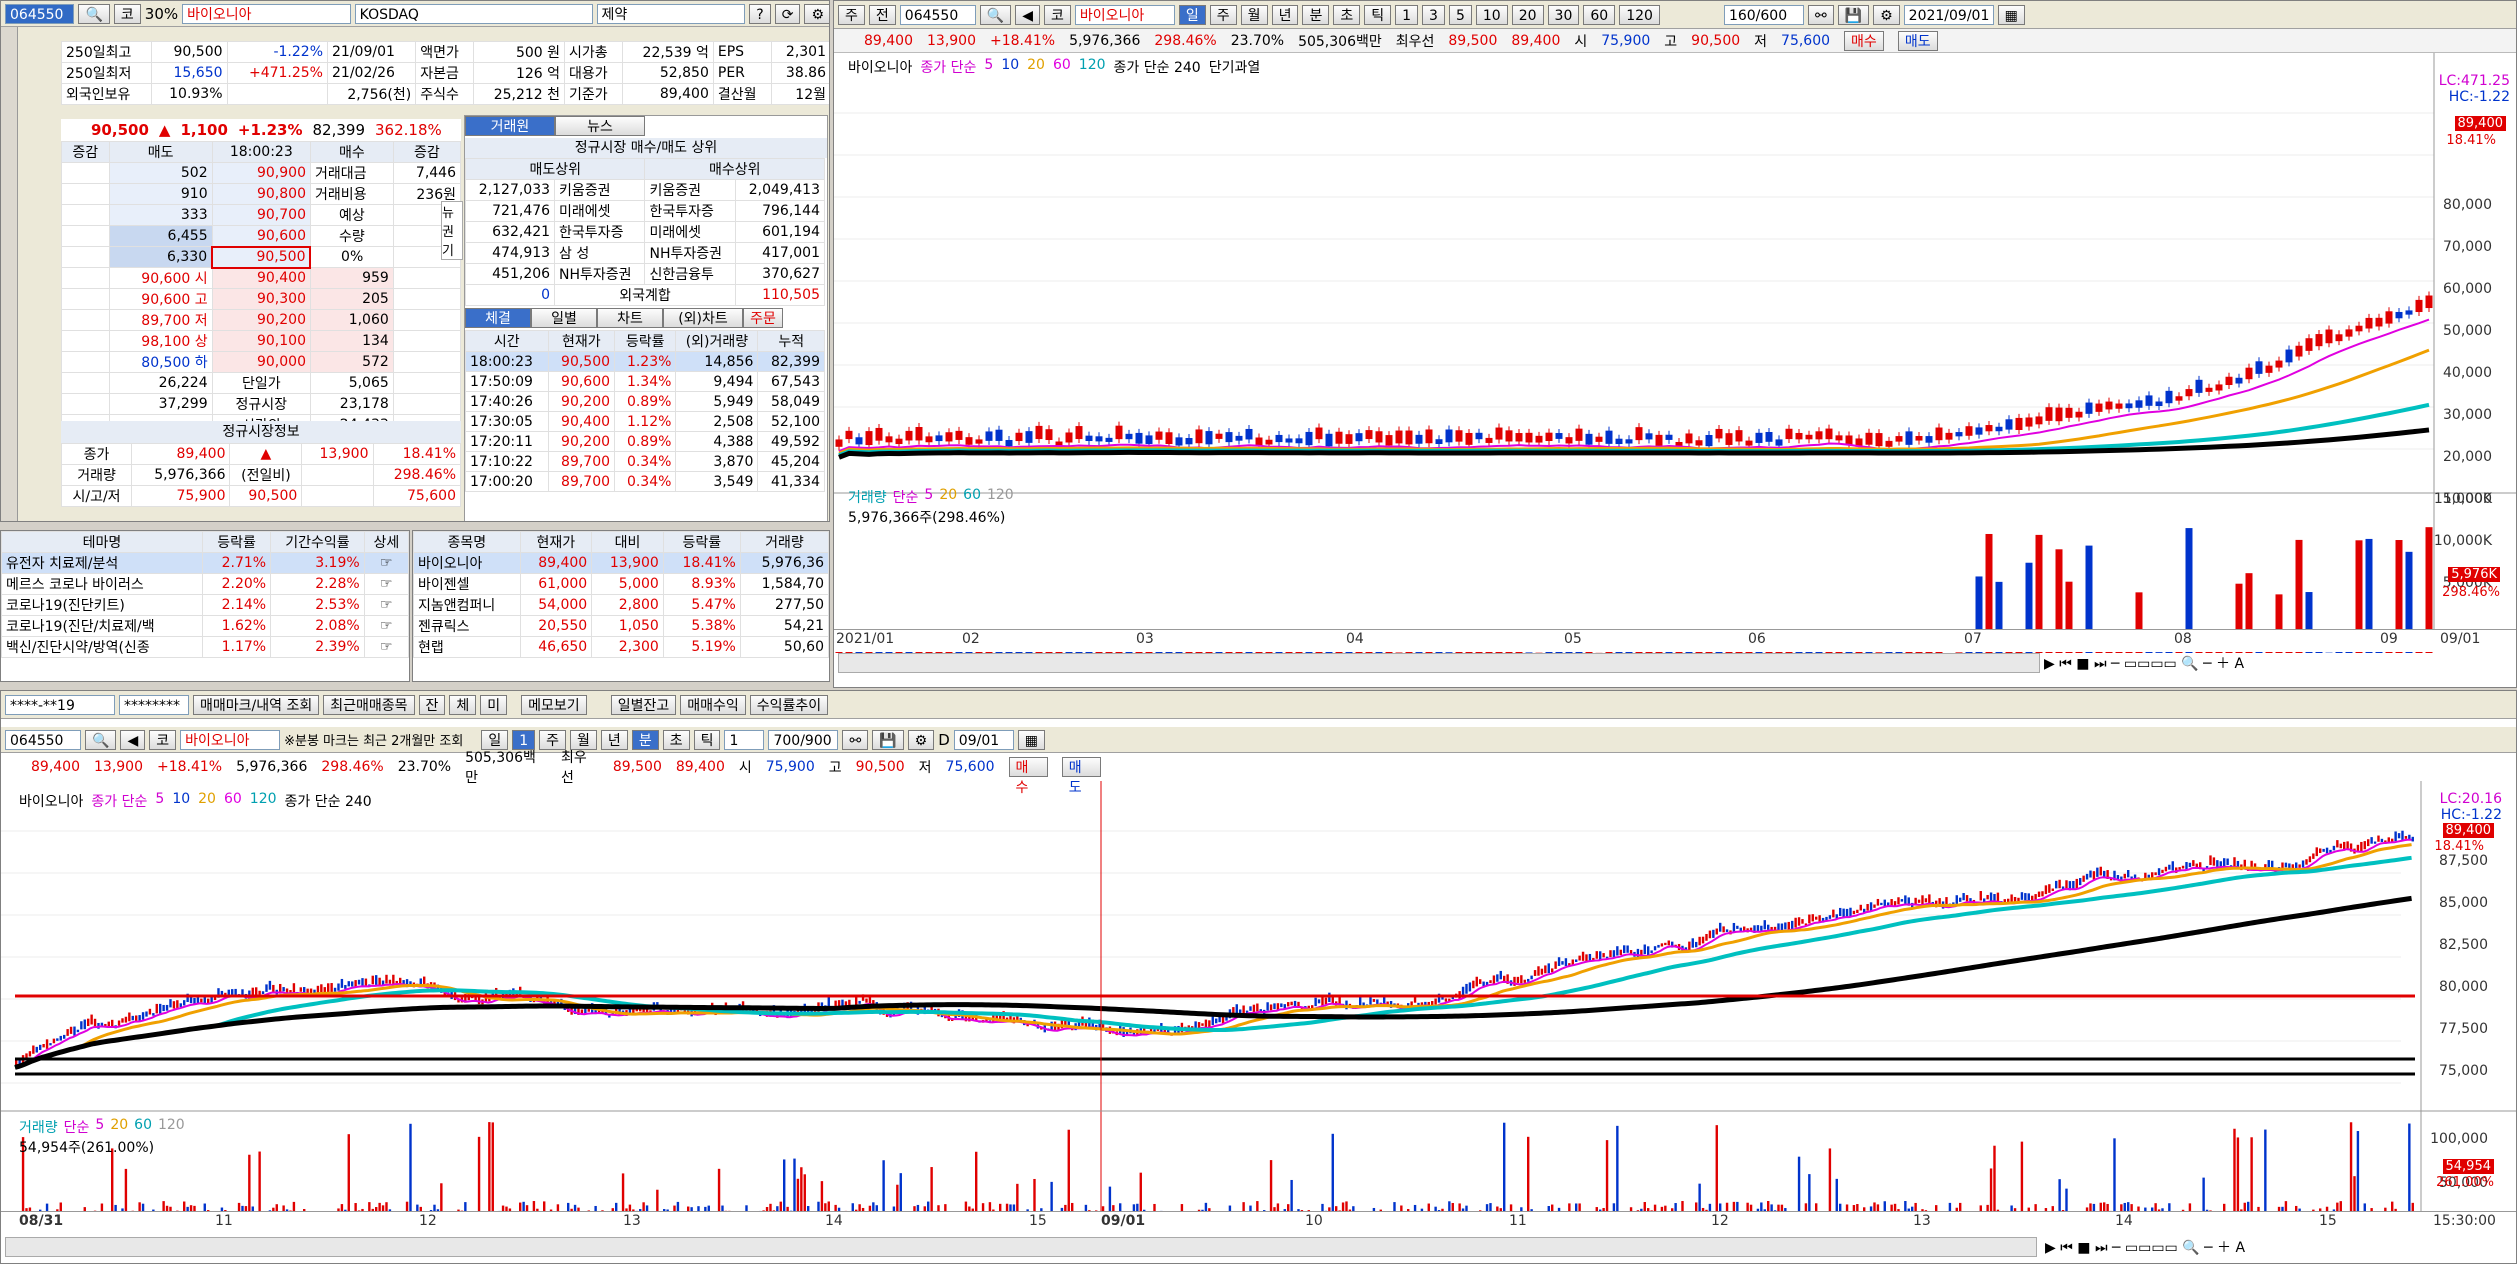 The image size is (2517, 1264). What do you see at coordinates (1820, 14) in the screenshot?
I see `indicator-icon: ⚯` at bounding box center [1820, 14].